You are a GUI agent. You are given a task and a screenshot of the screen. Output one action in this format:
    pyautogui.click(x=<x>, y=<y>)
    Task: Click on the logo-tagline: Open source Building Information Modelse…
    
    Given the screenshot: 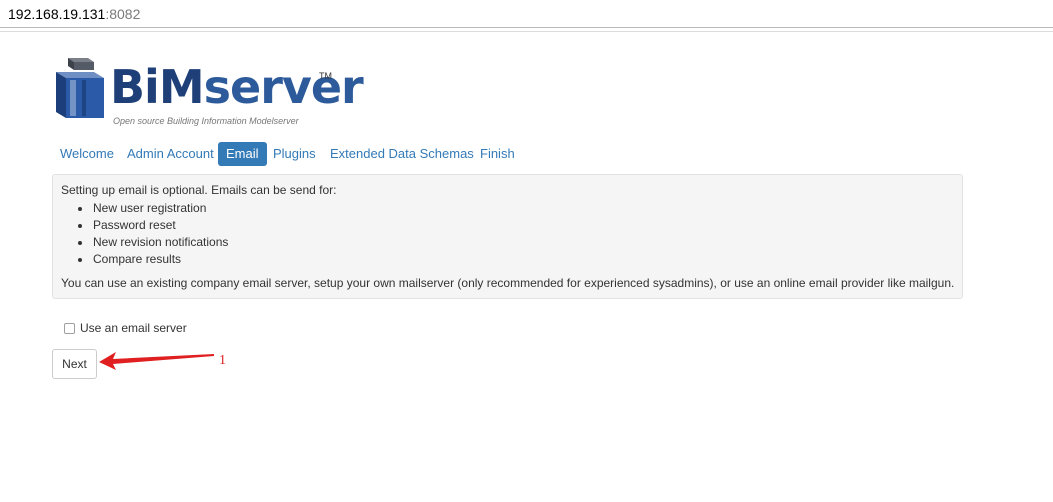 What is the action you would take?
    pyautogui.click(x=206, y=121)
    